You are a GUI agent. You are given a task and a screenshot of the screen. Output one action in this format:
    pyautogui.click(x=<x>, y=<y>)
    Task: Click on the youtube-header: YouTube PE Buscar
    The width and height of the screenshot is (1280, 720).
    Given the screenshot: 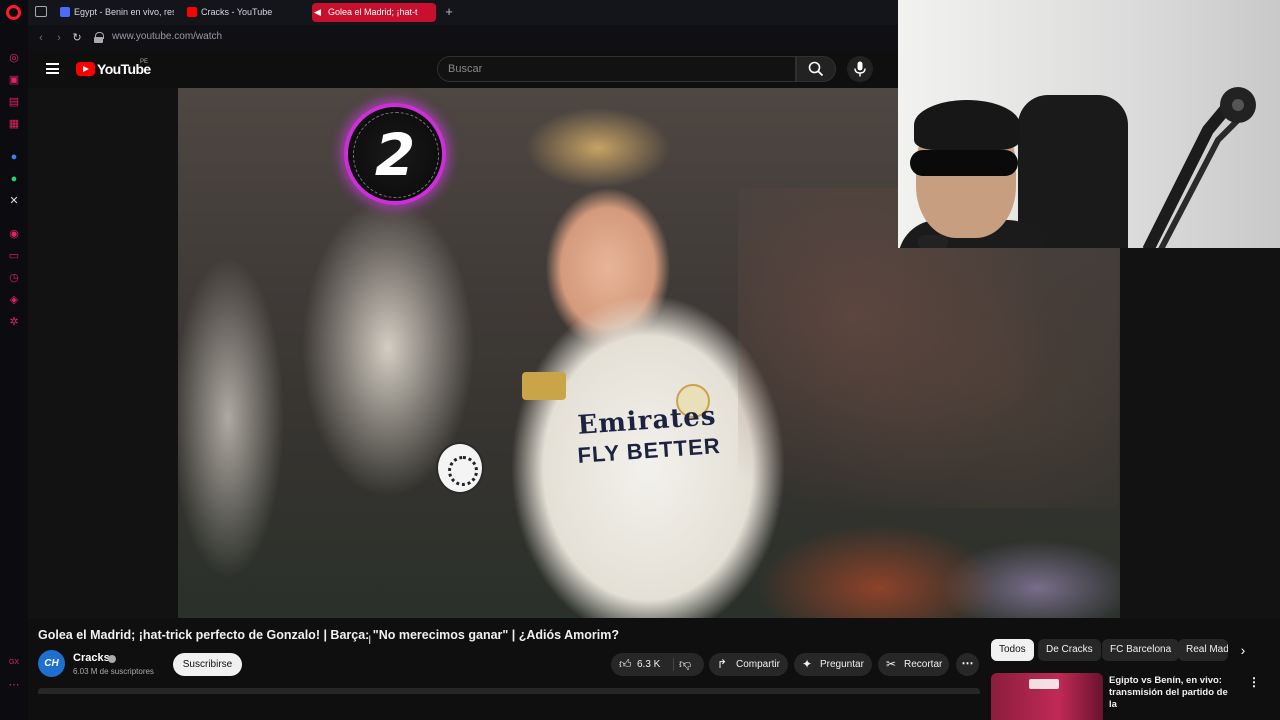 What is the action you would take?
    pyautogui.click(x=463, y=69)
    